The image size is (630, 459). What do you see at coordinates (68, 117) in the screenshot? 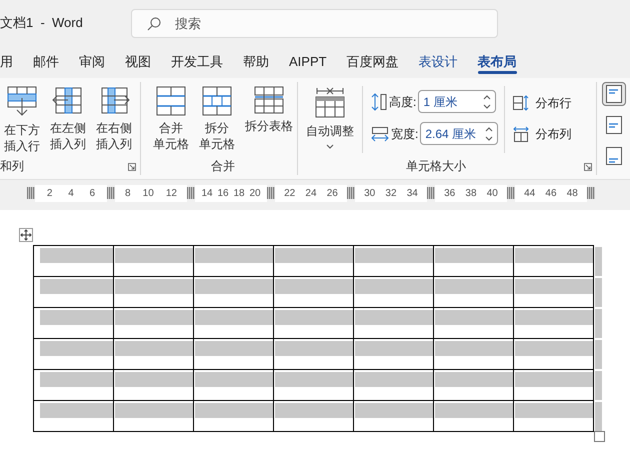
I see `ribbon-button: 在左侧 插入列` at bounding box center [68, 117].